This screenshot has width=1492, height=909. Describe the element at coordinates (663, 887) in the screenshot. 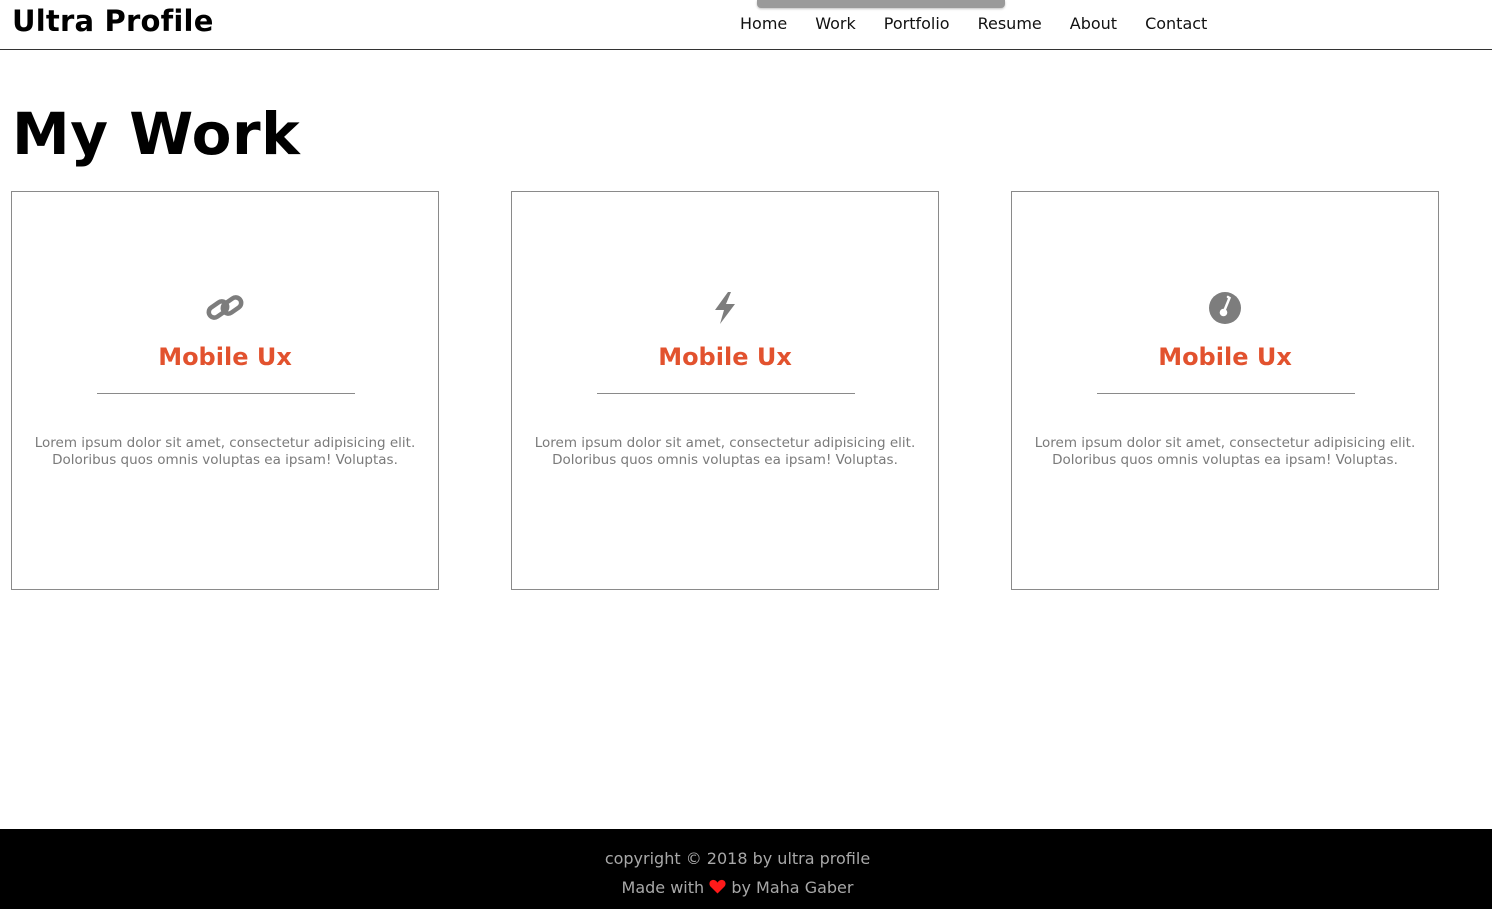

I see `footer-made-with: Made with` at that location.